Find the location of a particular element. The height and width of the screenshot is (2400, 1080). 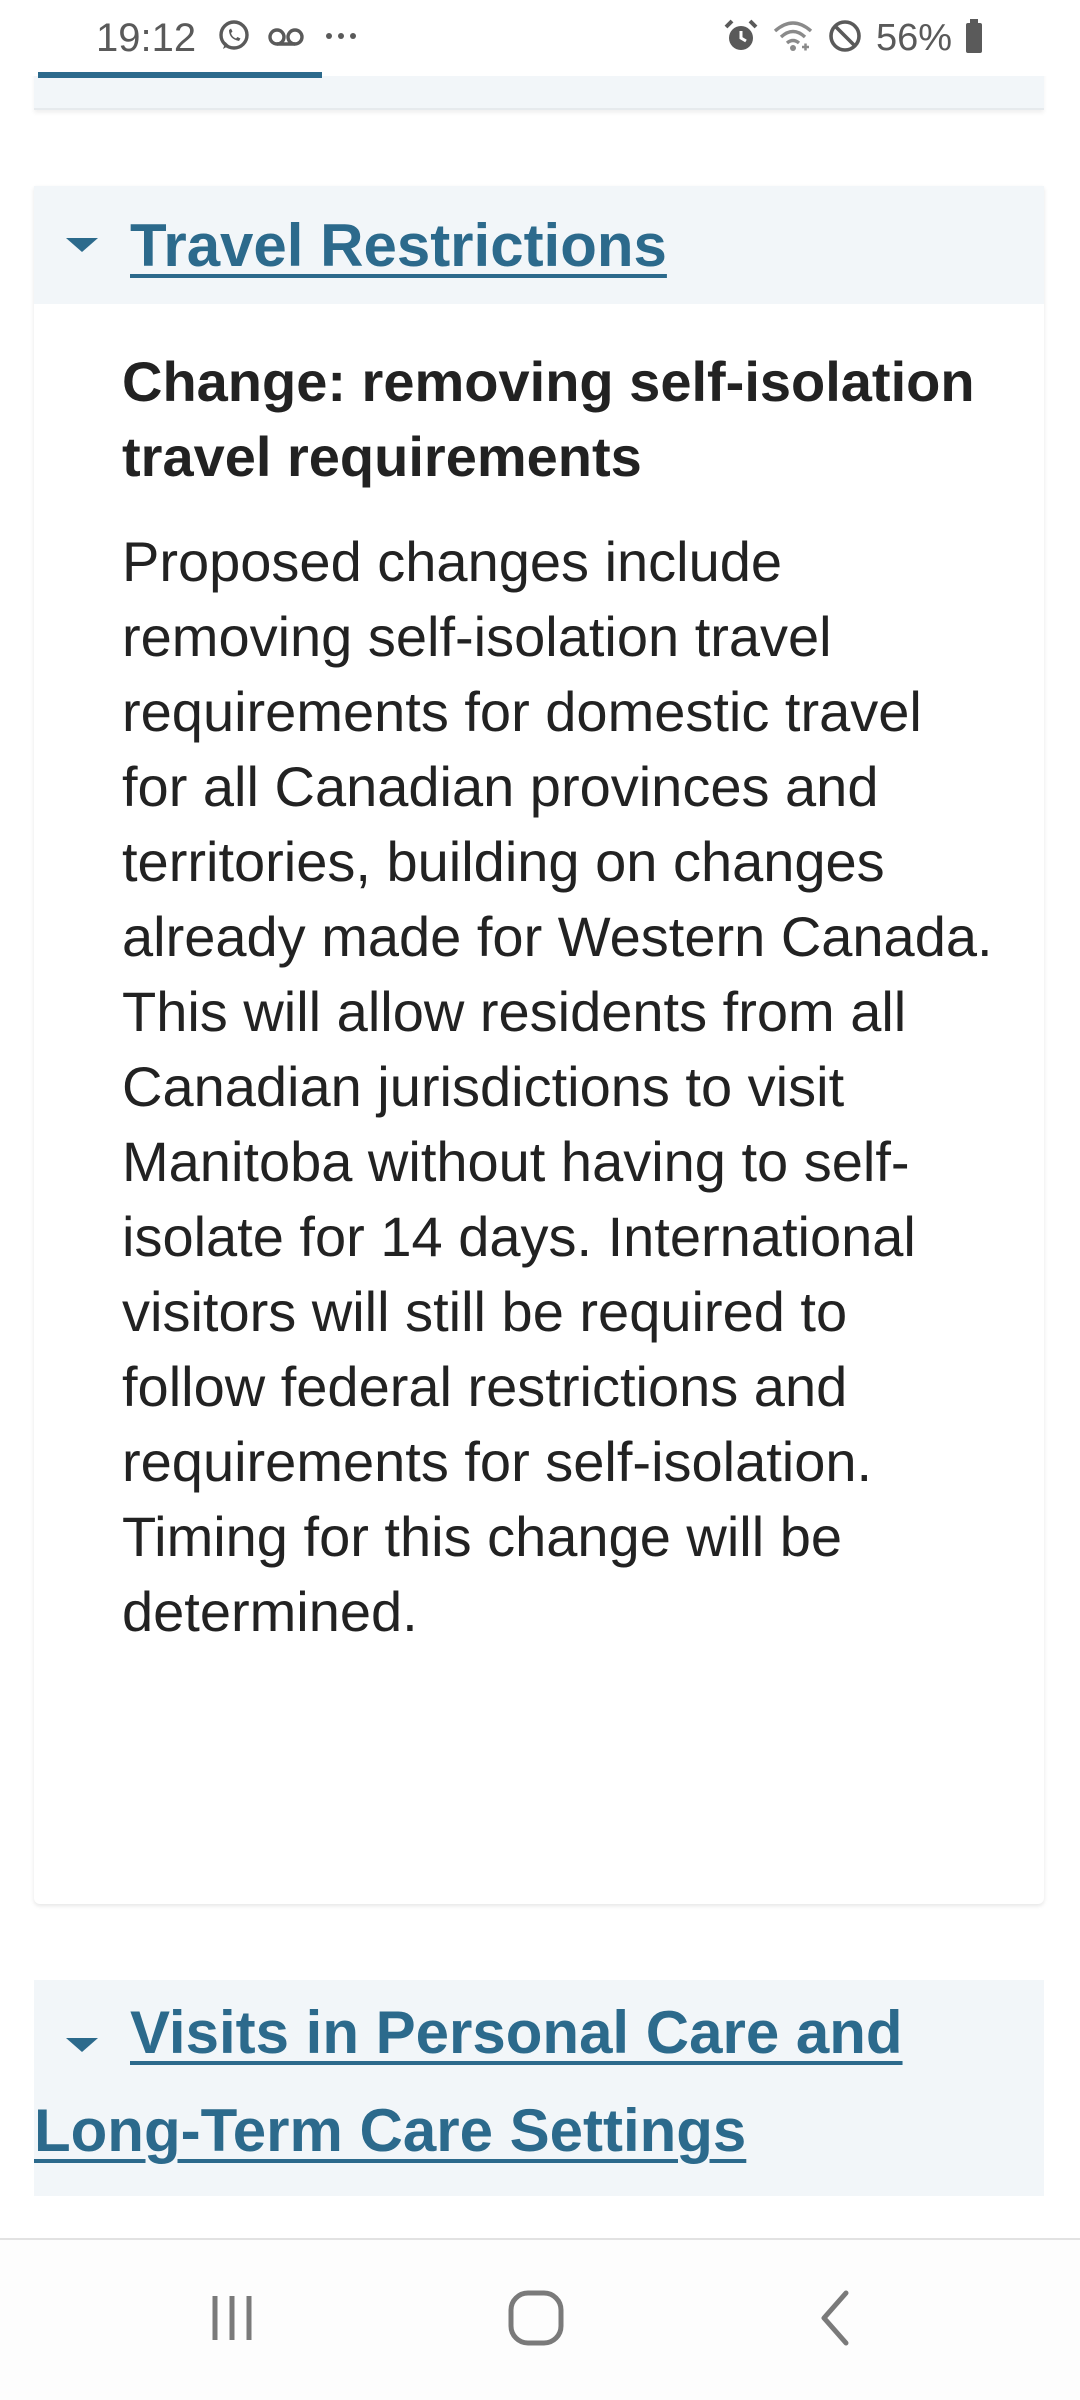

home-button is located at coordinates (536, 2320).